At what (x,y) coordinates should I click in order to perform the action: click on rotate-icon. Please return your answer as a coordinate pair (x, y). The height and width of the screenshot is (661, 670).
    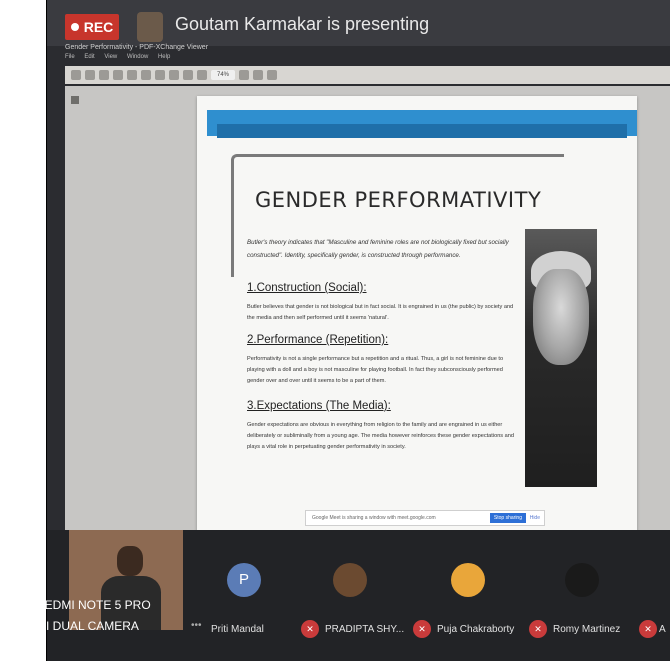
    Looking at the image, I should click on (272, 75).